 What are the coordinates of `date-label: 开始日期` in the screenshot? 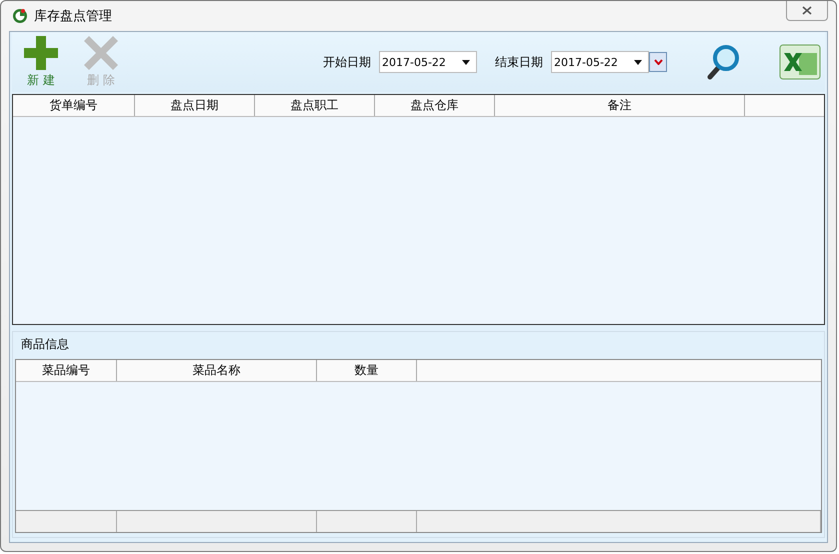 It's located at (347, 62).